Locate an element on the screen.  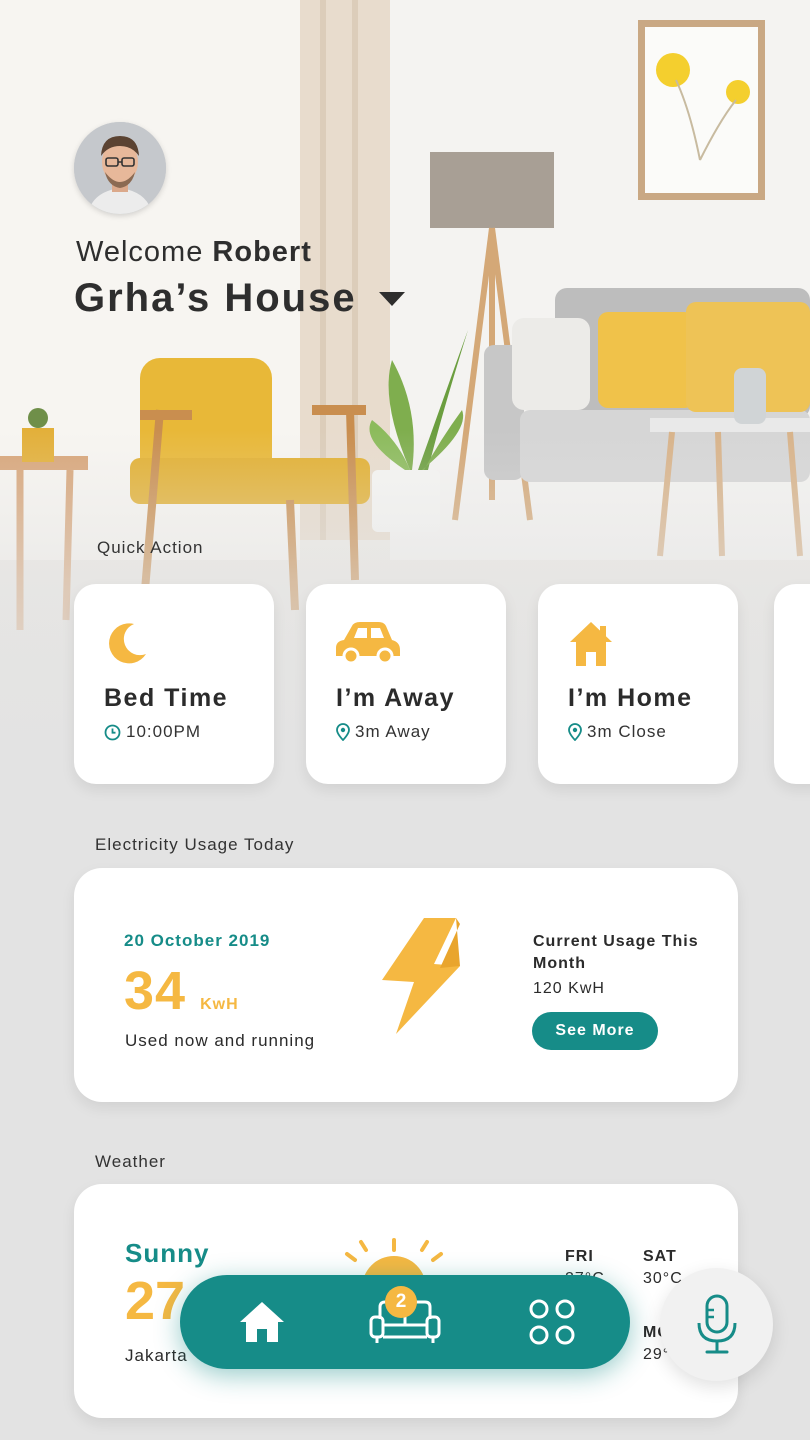
electricity-value: 34 is located at coordinates (155, 991).